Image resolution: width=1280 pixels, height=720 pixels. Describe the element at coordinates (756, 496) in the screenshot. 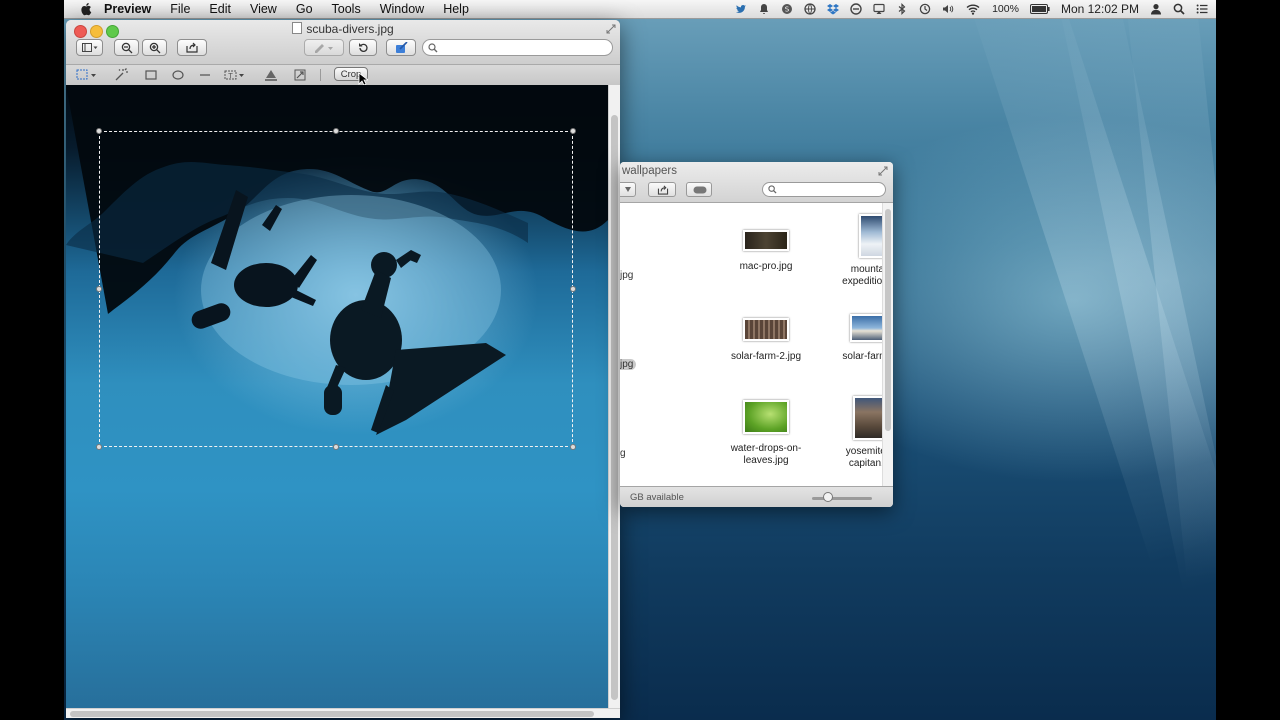

I see `finder-status-bar: GB available` at that location.